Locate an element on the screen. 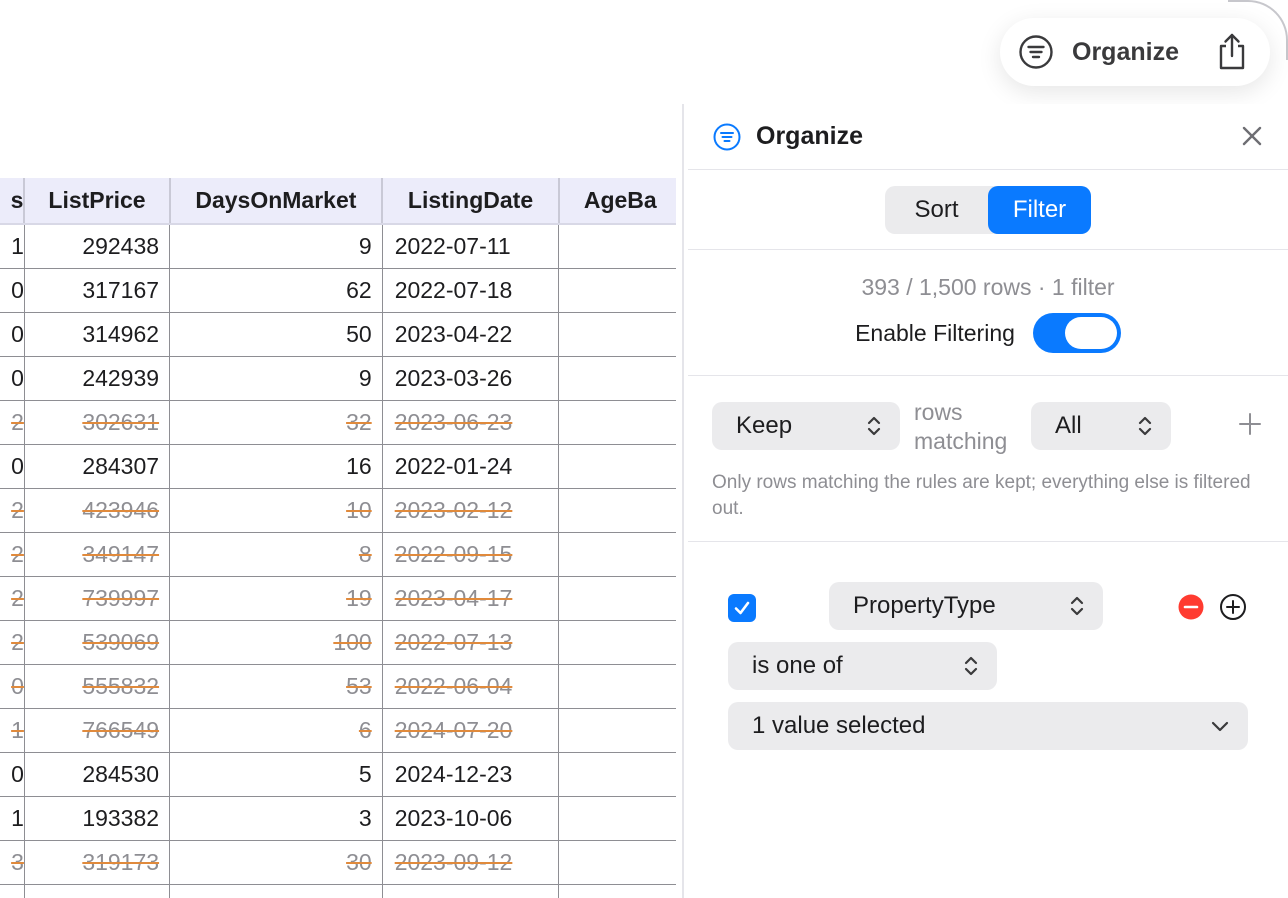 The height and width of the screenshot is (898, 1288). up-down-chevron-icon is located at coordinates (971, 666).